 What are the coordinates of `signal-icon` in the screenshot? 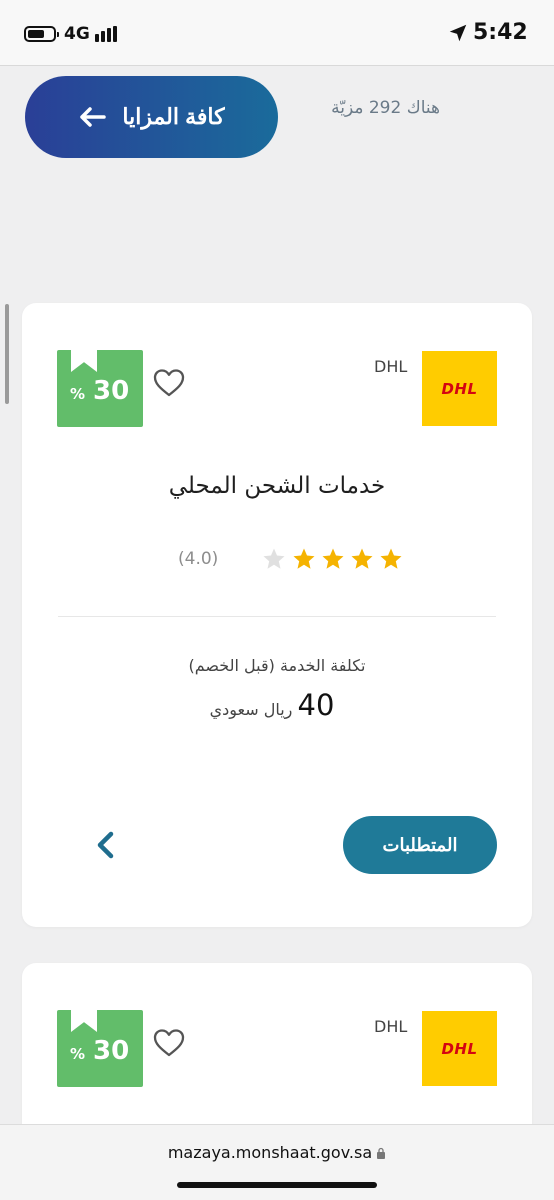 It's located at (108, 34).